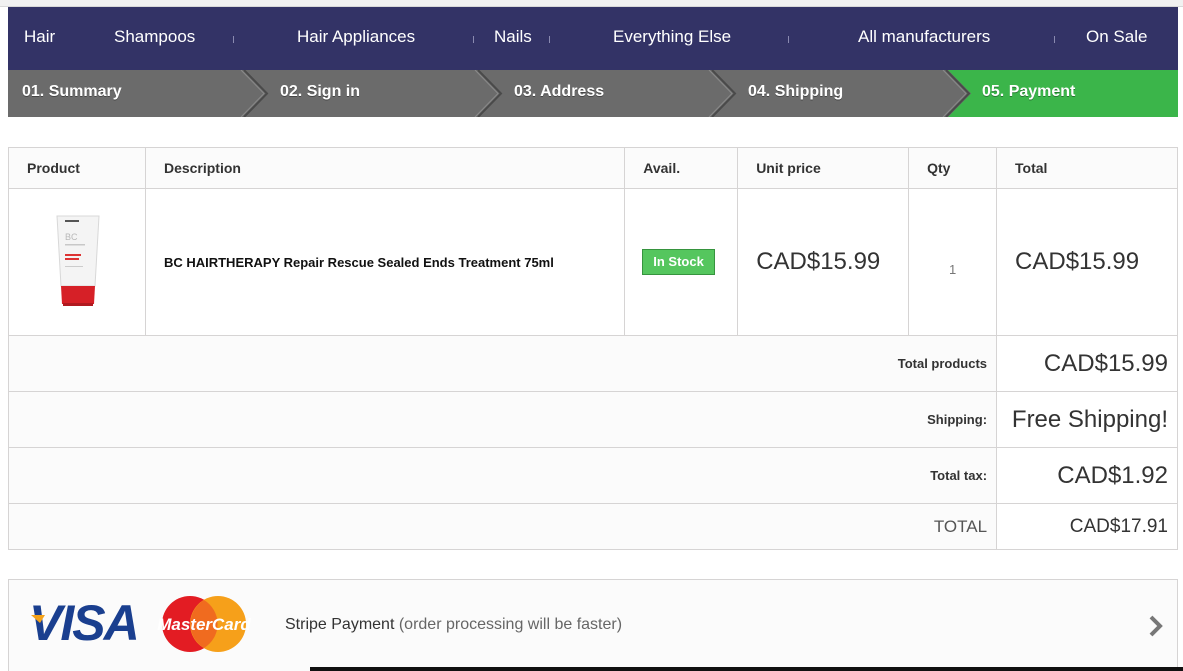 Image resolution: width=1183 pixels, height=671 pixels. I want to click on quantity-value: 1, so click(953, 262).